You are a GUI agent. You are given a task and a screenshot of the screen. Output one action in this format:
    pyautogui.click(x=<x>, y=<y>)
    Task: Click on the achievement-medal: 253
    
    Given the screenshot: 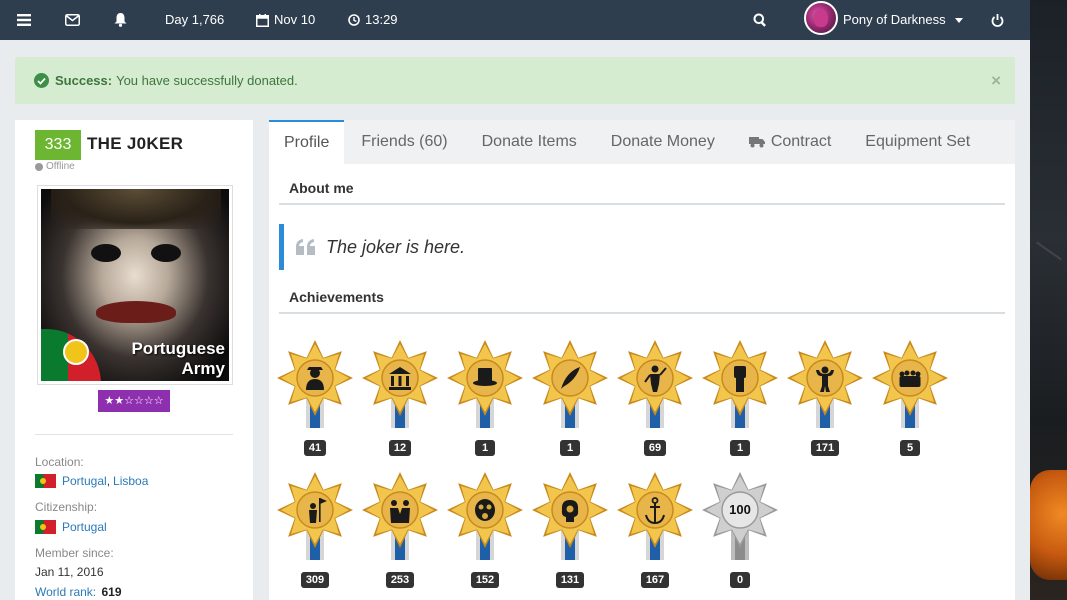 What is the action you would take?
    pyautogui.click(x=400, y=530)
    